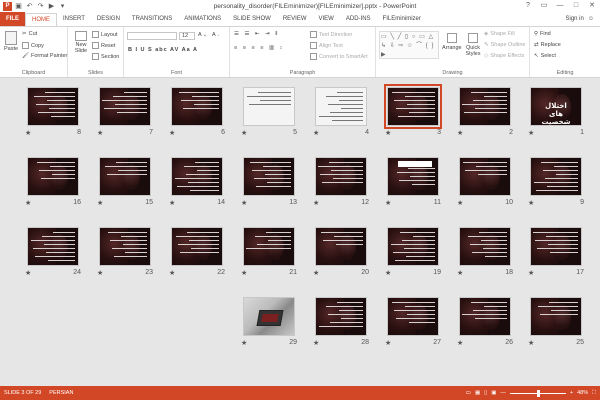 This screenshot has width=600, height=400. Describe the element at coordinates (11, 41) in the screenshot. I see `paste-button: Paste` at that location.